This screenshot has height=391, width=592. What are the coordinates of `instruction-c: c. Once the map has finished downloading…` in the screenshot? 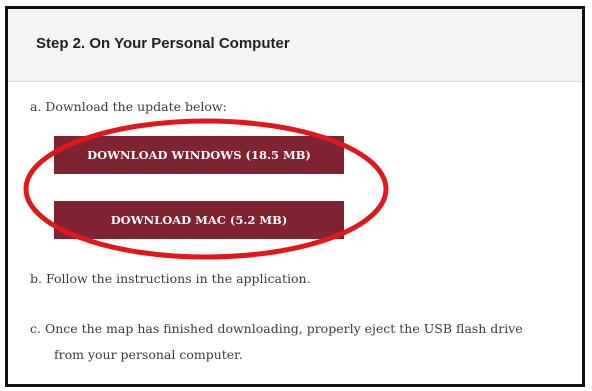 It's located at (276, 328).